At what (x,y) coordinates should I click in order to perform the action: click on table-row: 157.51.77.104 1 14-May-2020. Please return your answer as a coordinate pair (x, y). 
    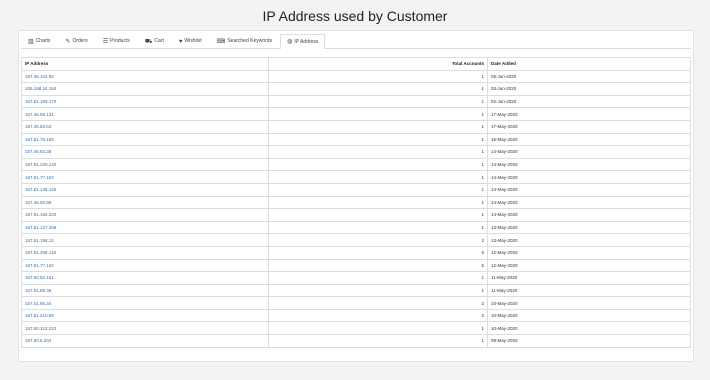
    Looking at the image, I should click on (356, 177).